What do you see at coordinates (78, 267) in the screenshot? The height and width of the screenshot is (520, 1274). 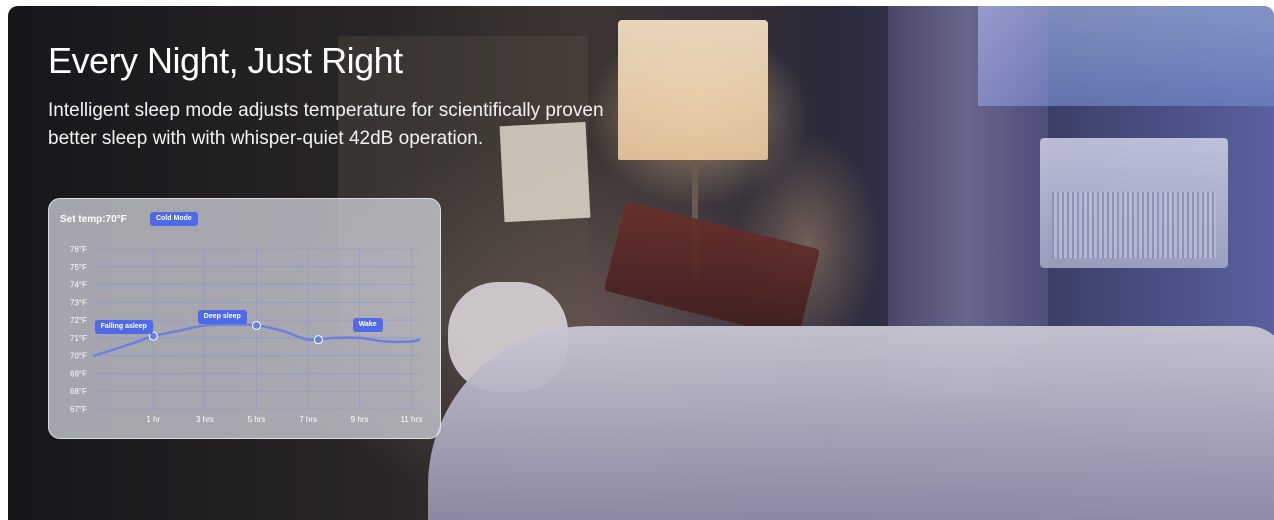 I see `y-tick-label: 75°F` at bounding box center [78, 267].